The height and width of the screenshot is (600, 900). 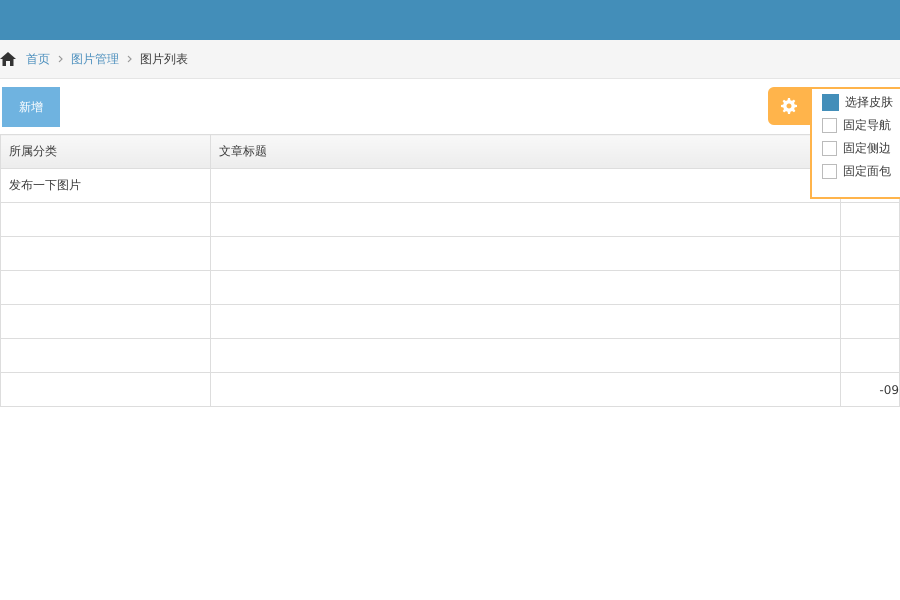 I want to click on breadcrumb-current: 图片列表, so click(x=164, y=59).